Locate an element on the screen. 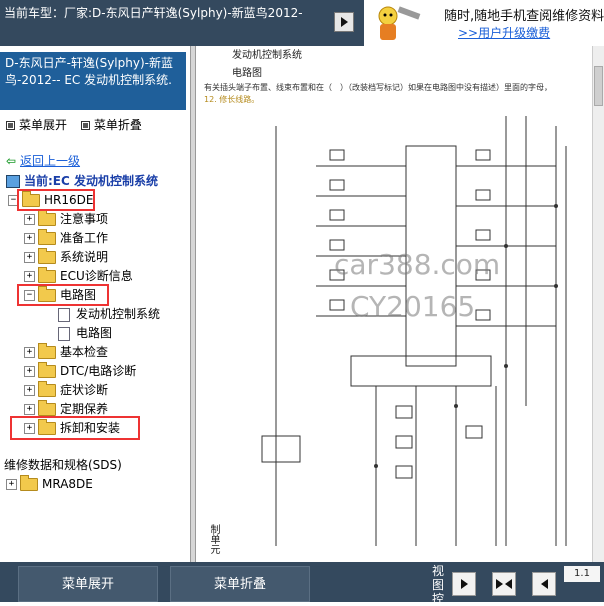 Image resolution: width=604 pixels, height=606 pixels. tree-node-symptom-diagnosis: + 症状诊断 is located at coordinates (66, 390).